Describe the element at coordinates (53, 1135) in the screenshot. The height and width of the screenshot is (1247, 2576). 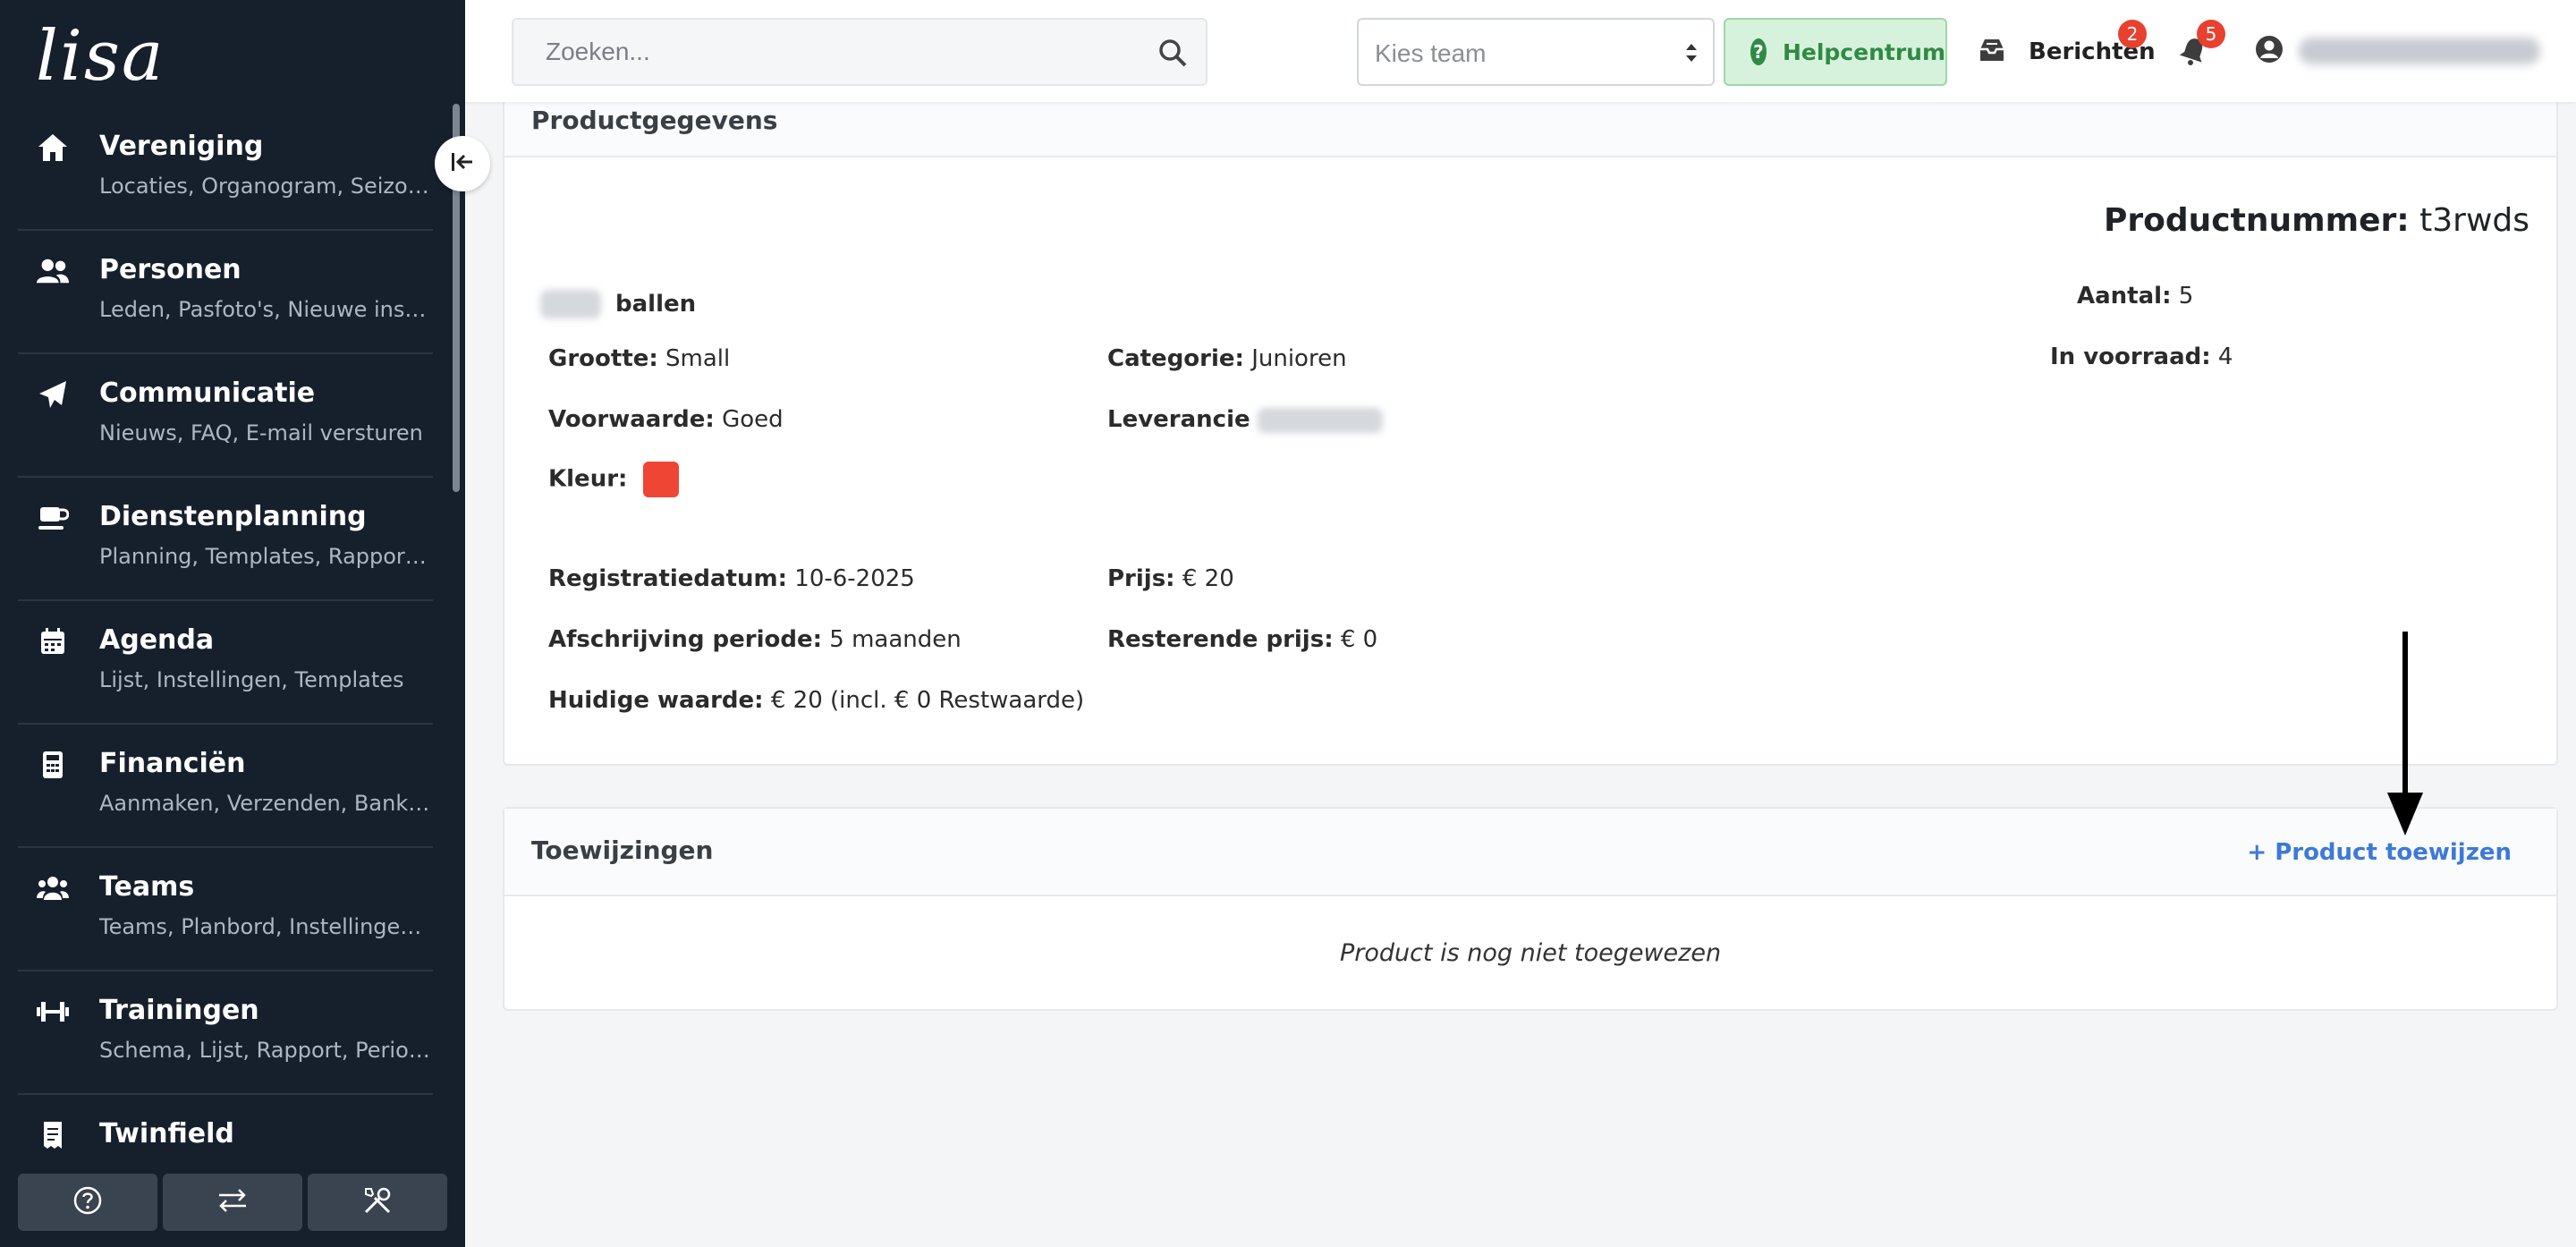
I see `receipt-icon` at that location.